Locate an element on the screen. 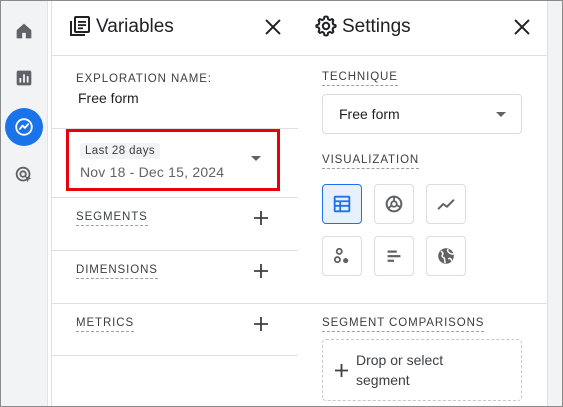 The height and width of the screenshot is (407, 563). viz-donut-button is located at coordinates (394, 204).